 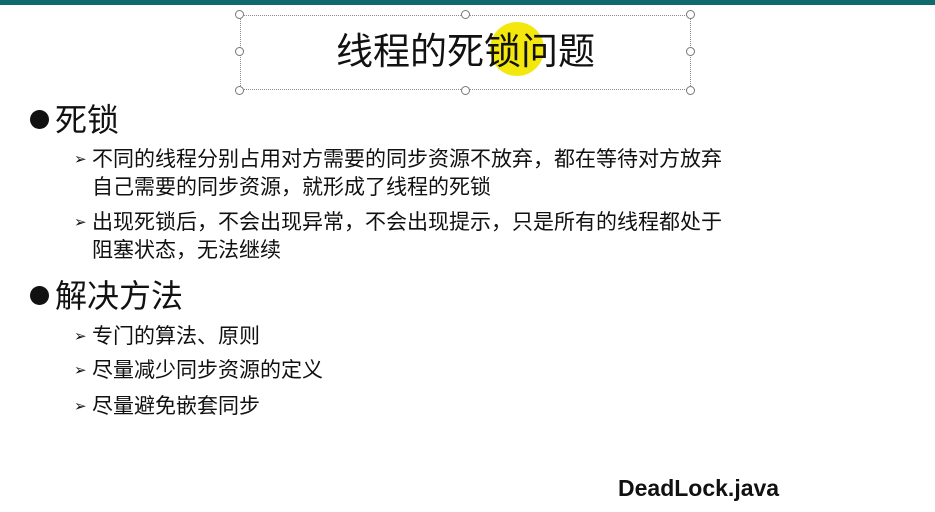 What do you see at coordinates (489, 406) in the screenshot?
I see `list-item: ➢ 尽量避免嵌套同步` at bounding box center [489, 406].